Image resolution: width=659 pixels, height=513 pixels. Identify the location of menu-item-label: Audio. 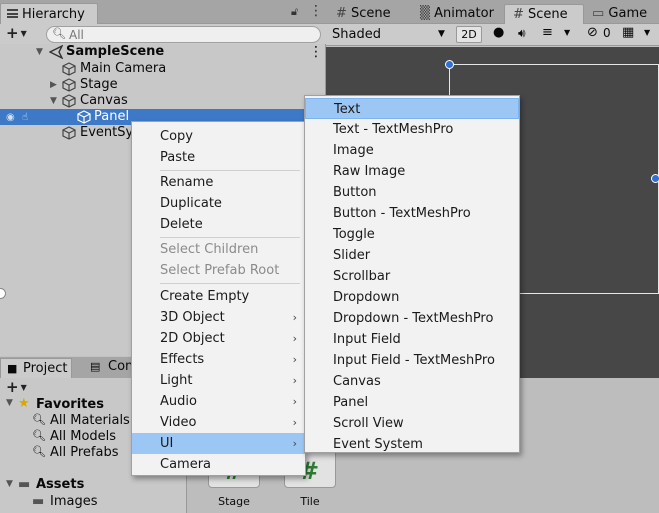
(178, 401).